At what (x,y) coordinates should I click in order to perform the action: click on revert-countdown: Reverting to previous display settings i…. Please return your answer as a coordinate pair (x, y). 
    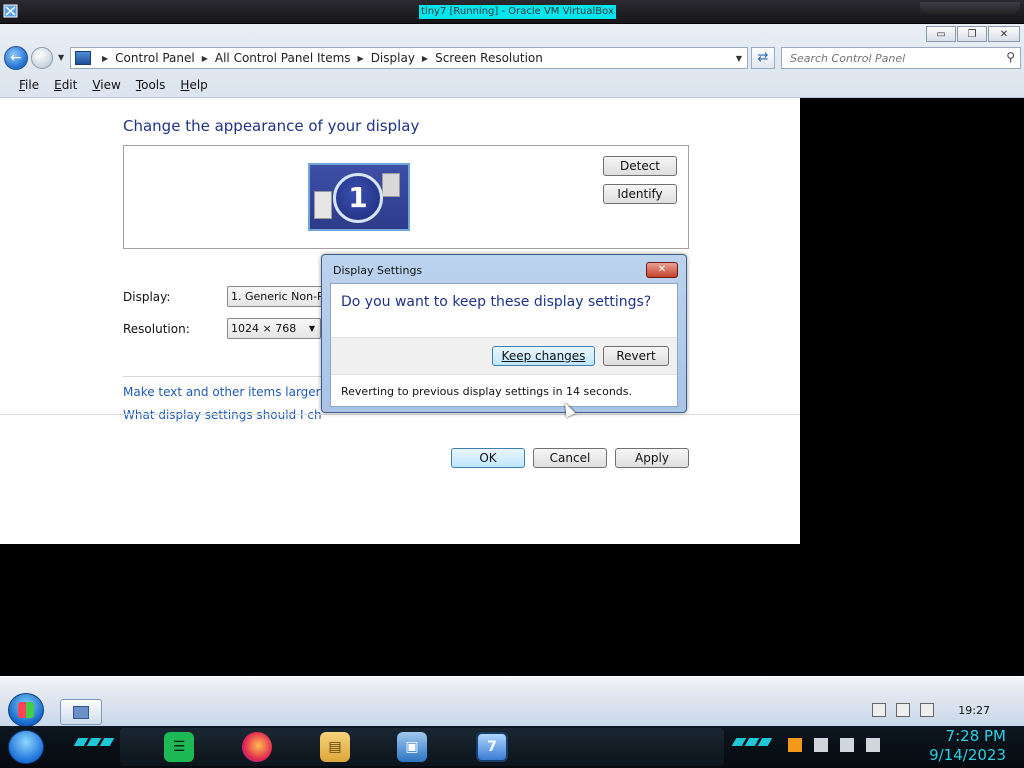
    Looking at the image, I should click on (486, 391).